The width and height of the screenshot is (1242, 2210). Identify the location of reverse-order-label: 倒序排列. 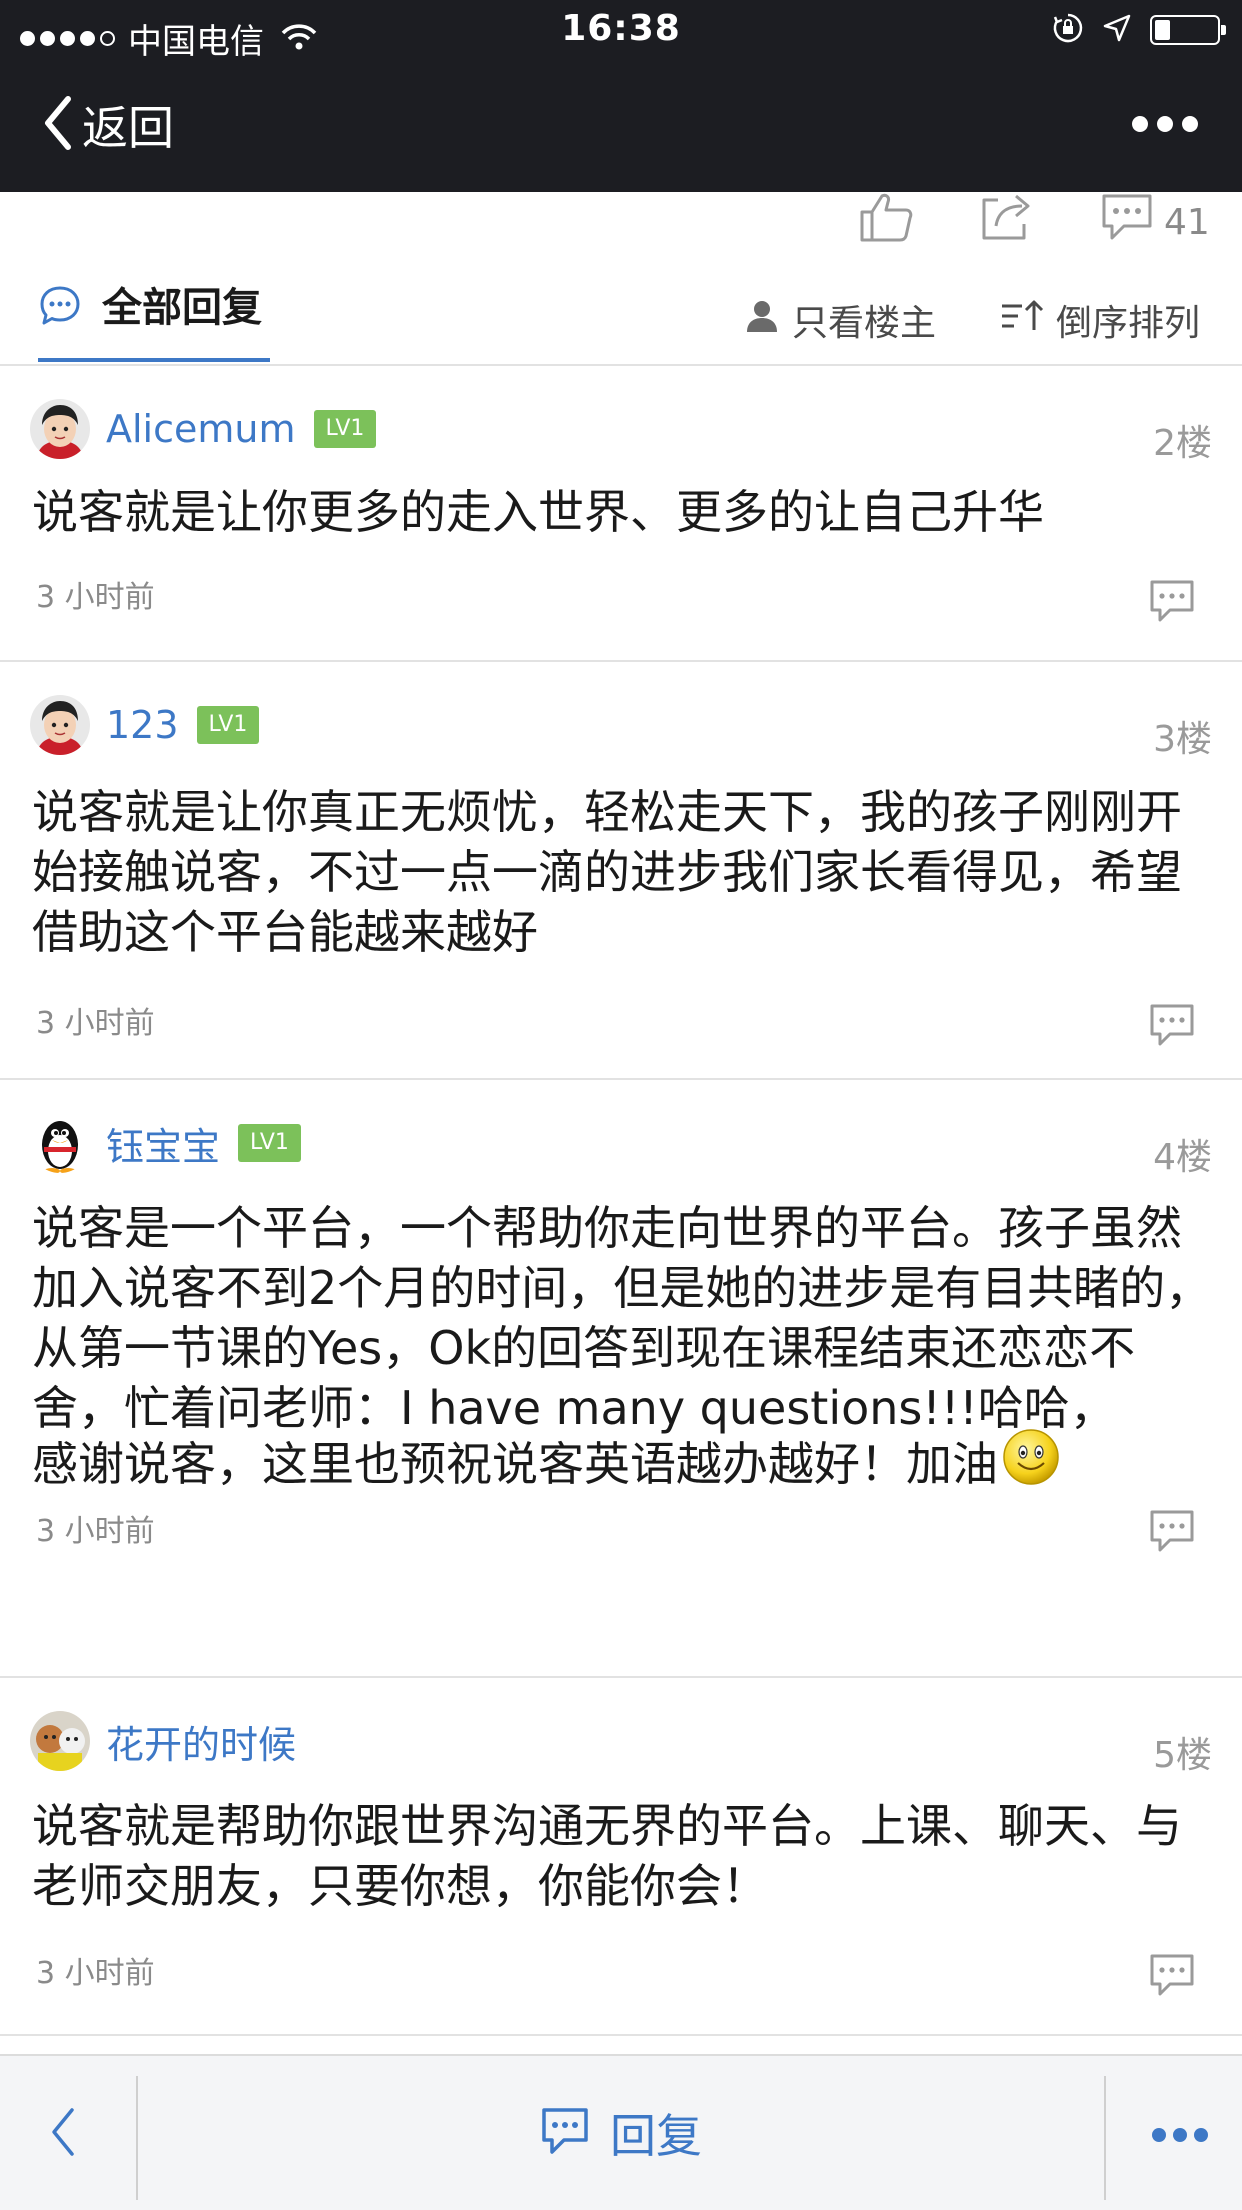
(1128, 323).